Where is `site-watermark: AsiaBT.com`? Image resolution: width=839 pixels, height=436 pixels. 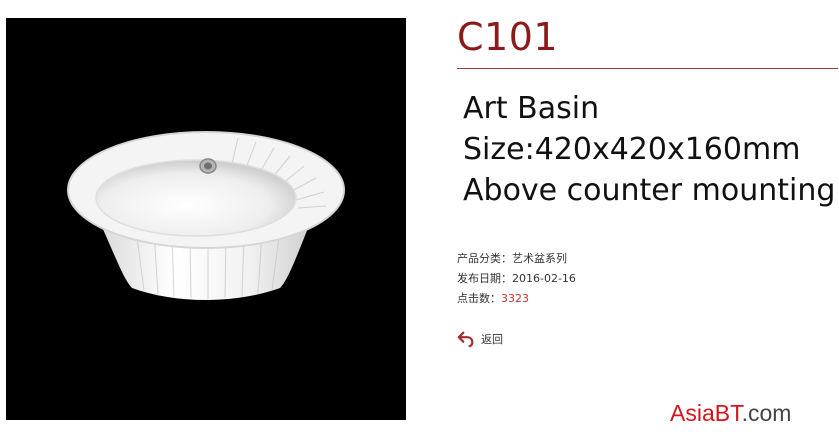
site-watermark: AsiaBT.com is located at coordinates (730, 413).